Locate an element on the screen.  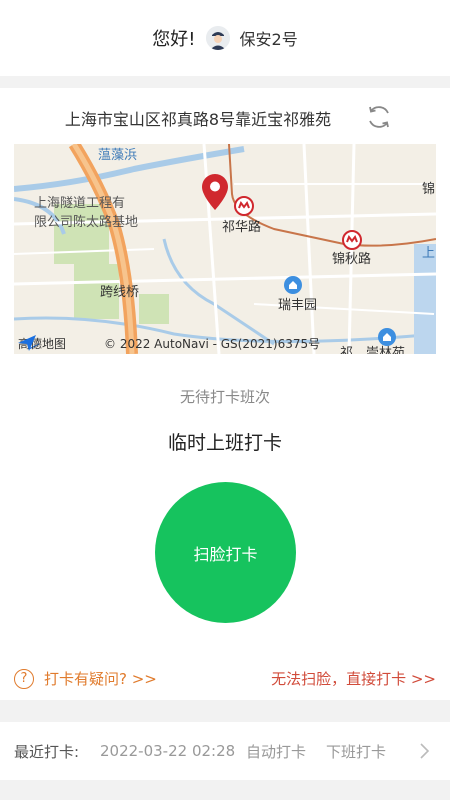
recent-checkin-label: 最近打卡: is located at coordinates (47, 751).